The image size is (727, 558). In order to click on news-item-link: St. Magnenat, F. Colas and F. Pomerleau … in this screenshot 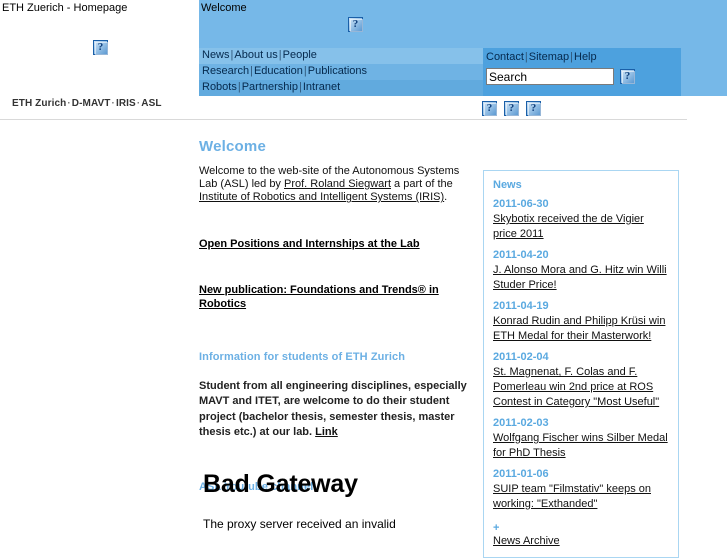, I will do `click(576, 387)`.